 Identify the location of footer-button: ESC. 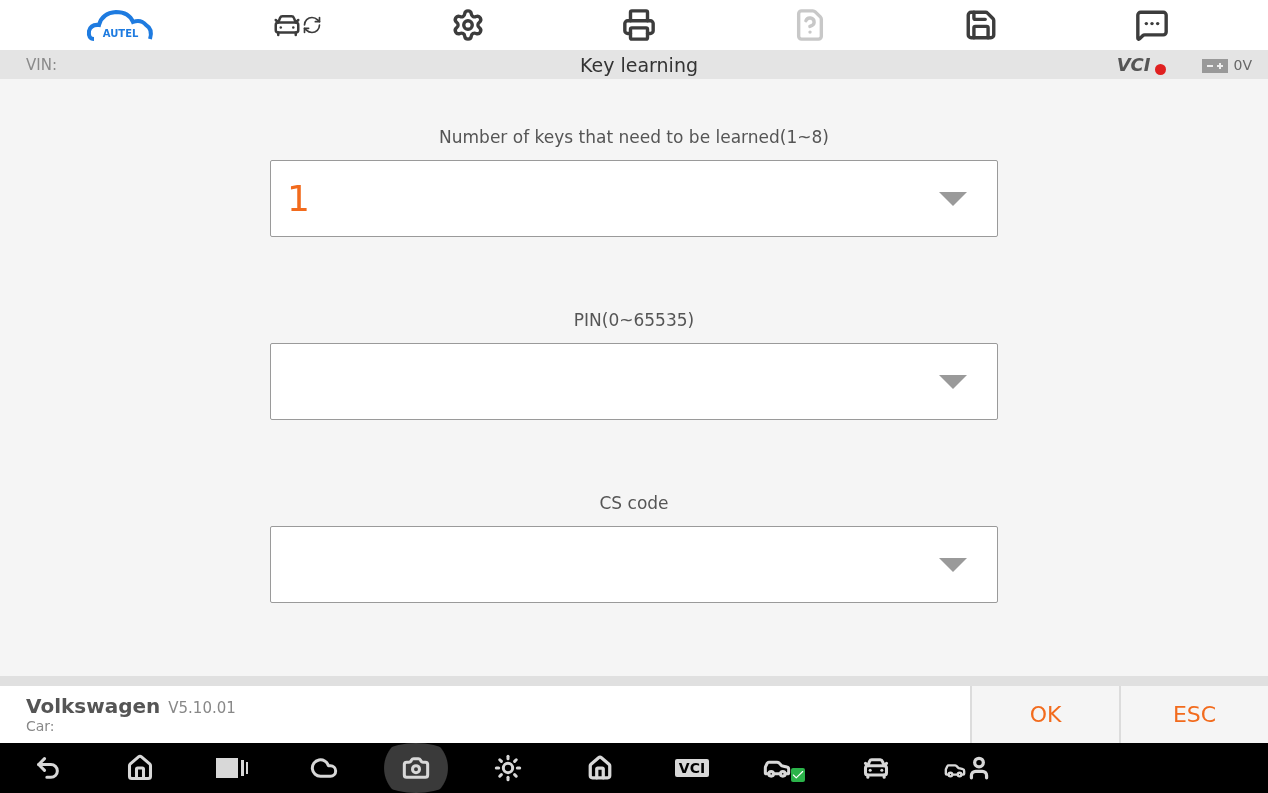
(1193, 714).